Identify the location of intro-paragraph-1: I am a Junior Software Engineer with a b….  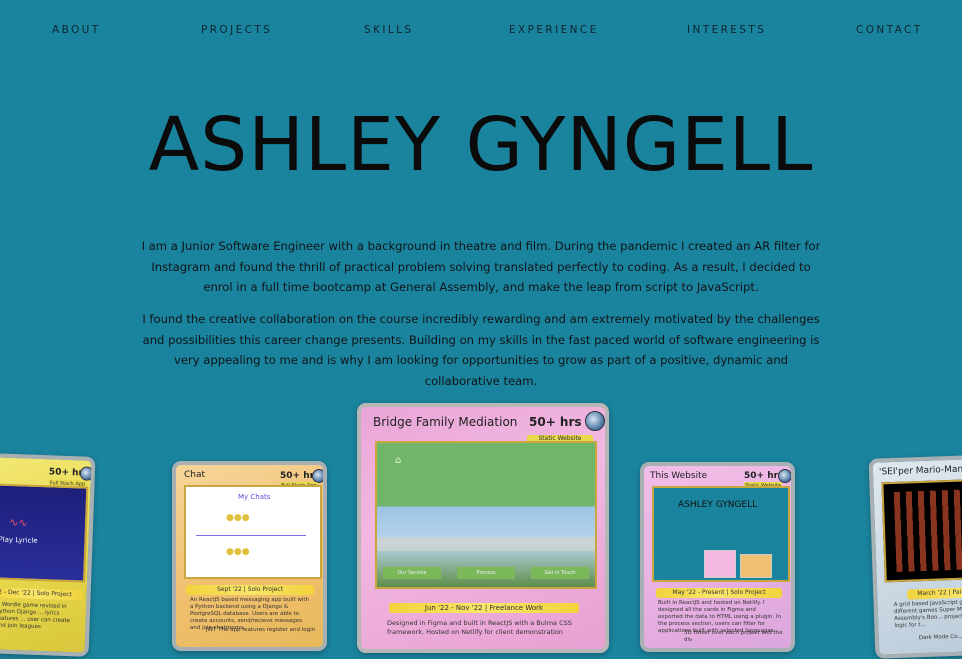
(481, 266).